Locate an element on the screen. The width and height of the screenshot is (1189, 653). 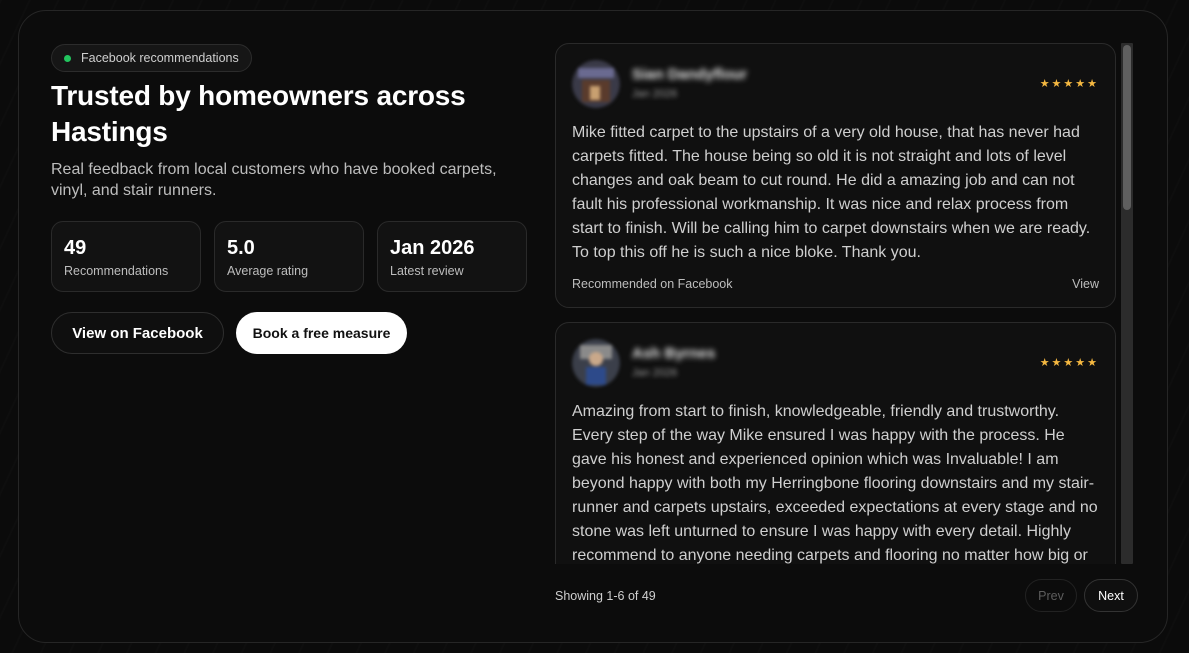
reviewer-name: Sian Dandyflour is located at coordinates (690, 74).